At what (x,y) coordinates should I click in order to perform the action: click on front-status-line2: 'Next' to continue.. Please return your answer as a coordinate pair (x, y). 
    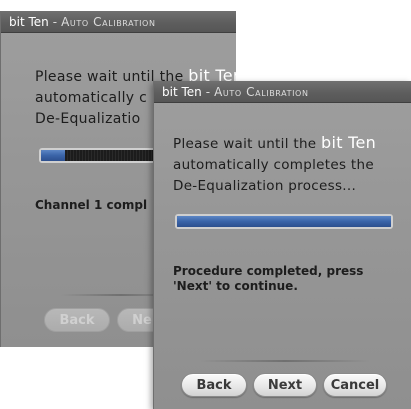
    Looking at the image, I should click on (235, 286).